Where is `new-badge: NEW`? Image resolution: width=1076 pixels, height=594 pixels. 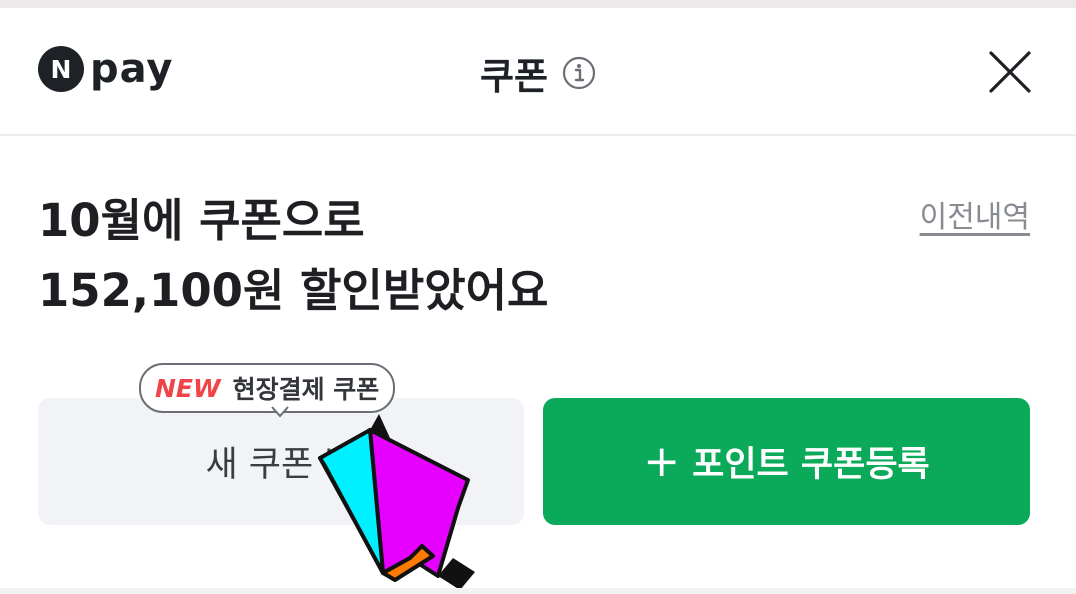 new-badge: NEW is located at coordinates (188, 388).